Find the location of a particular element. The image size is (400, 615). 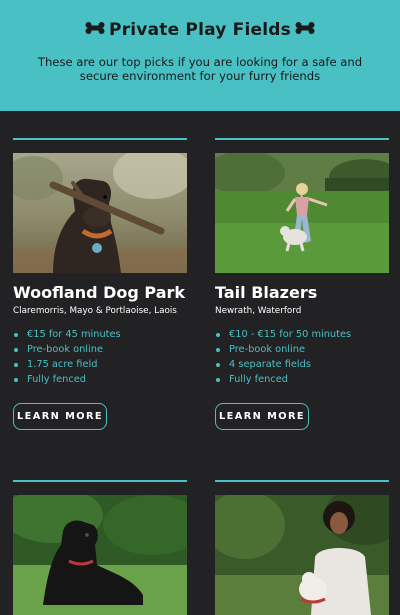

page-title-text: Private Play Fields is located at coordinates (200, 30).